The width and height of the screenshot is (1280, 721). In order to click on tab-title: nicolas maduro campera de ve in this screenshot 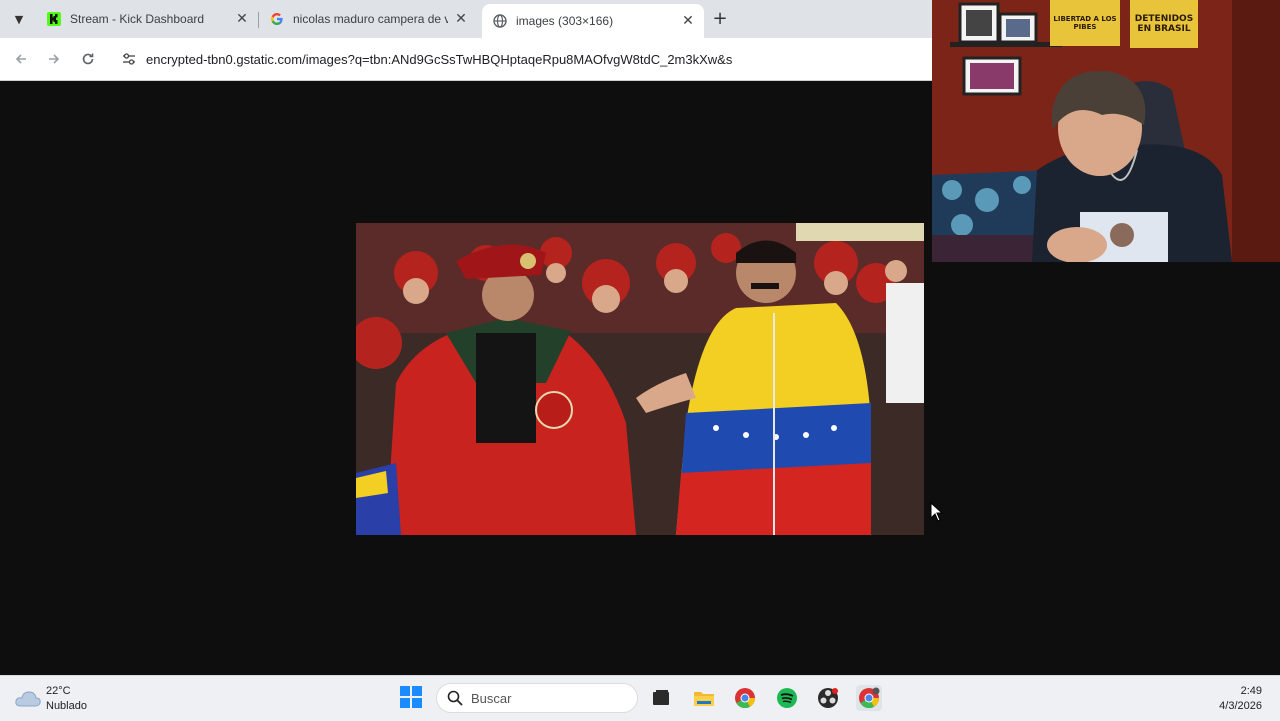, I will do `click(370, 19)`.